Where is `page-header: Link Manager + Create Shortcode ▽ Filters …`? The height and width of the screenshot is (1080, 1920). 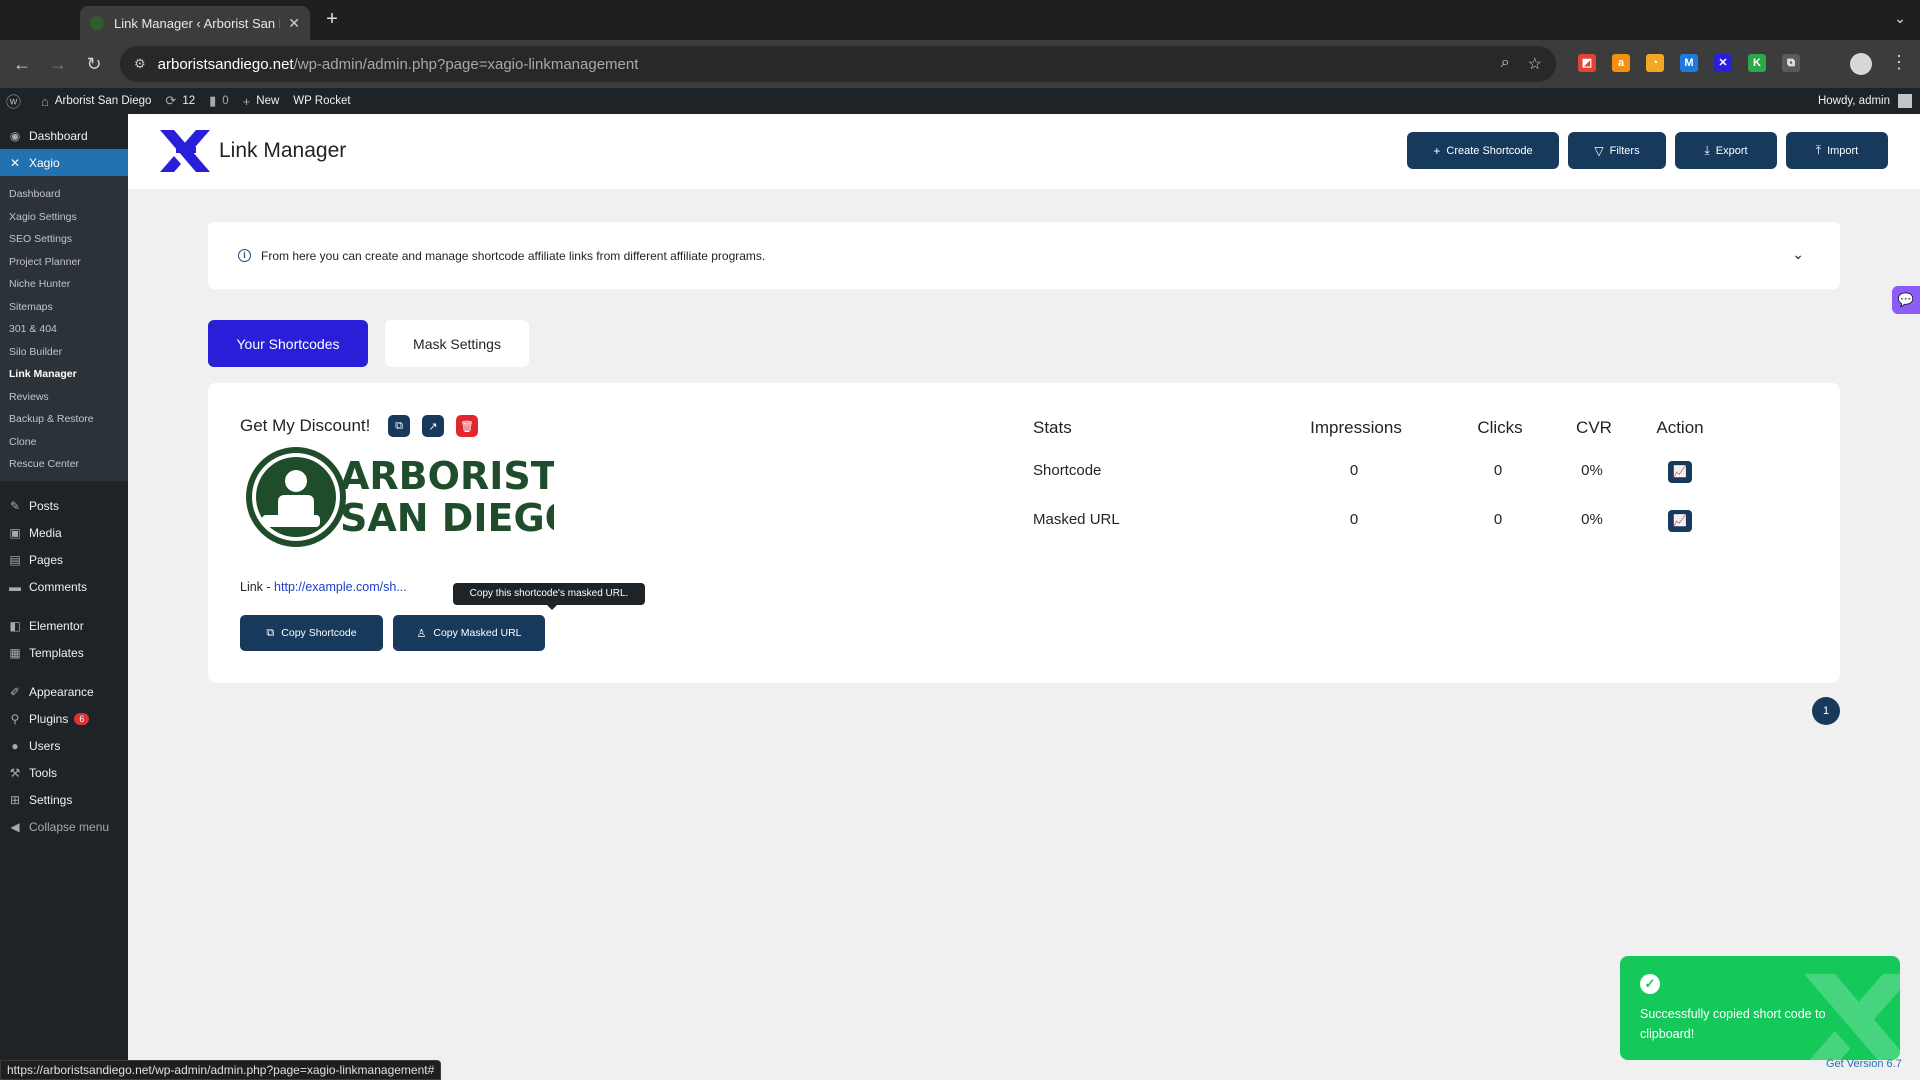
page-header: Link Manager + Create Shortcode ▽ Filters … is located at coordinates (1024, 151).